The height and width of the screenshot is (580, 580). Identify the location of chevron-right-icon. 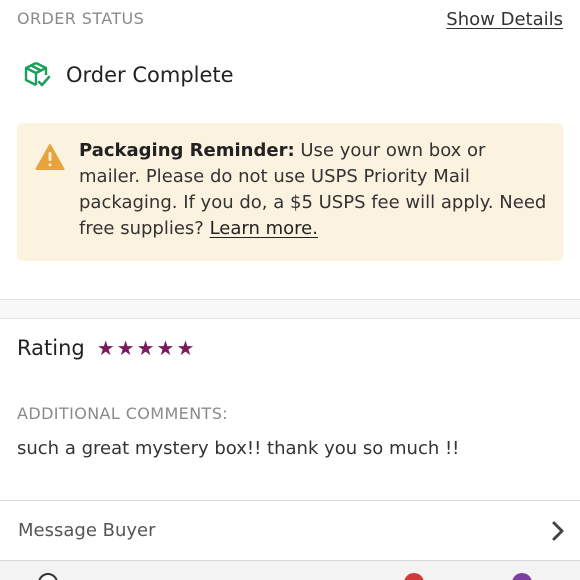
(558, 531).